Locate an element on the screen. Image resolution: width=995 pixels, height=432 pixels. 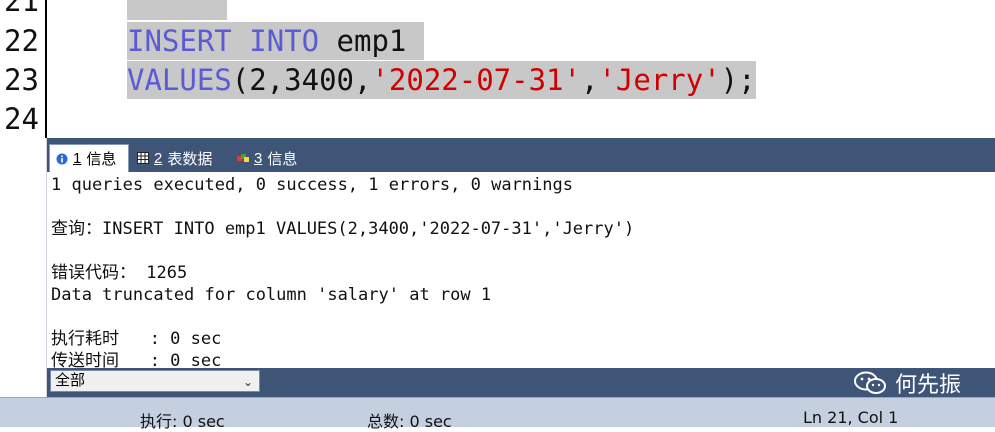
line-number-gutter: 21 22 23 24 is located at coordinates (22, 69).